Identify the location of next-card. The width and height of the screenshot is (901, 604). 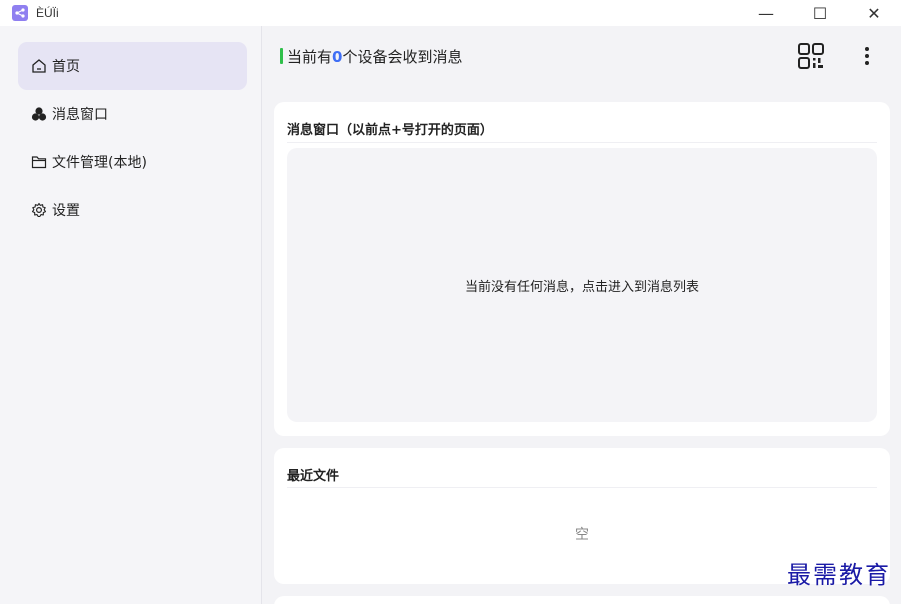
(582, 600).